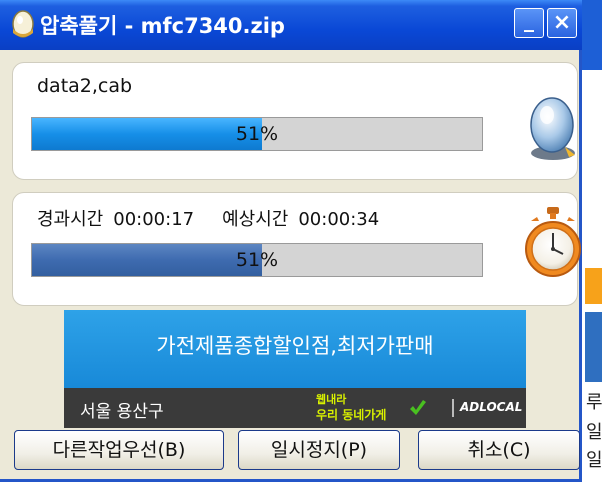  Describe the element at coordinates (213, 218) in the screenshot. I see `time-info: 경과시간 00:00:17 예상시간 00:00:34` at that location.